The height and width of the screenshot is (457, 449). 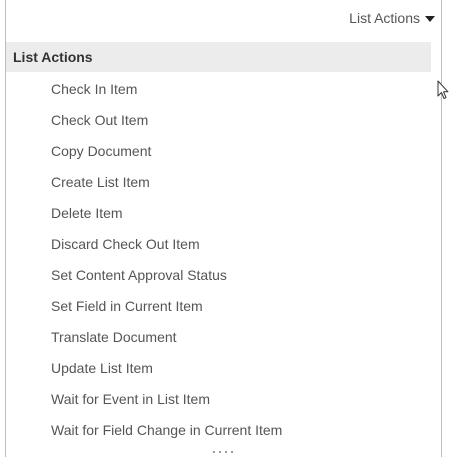 I want to click on menu-item-wait-for-event-in-list-item: Wait for Event in List Item, so click(x=218, y=399).